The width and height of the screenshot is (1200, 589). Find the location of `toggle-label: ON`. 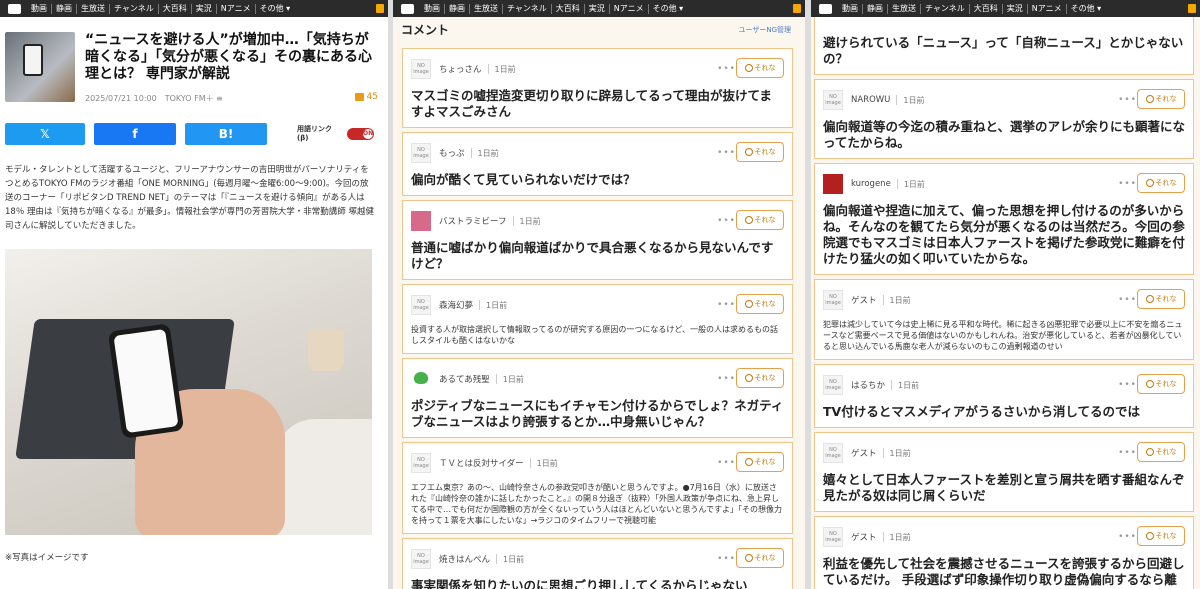

toggle-label: ON is located at coordinates (368, 134).